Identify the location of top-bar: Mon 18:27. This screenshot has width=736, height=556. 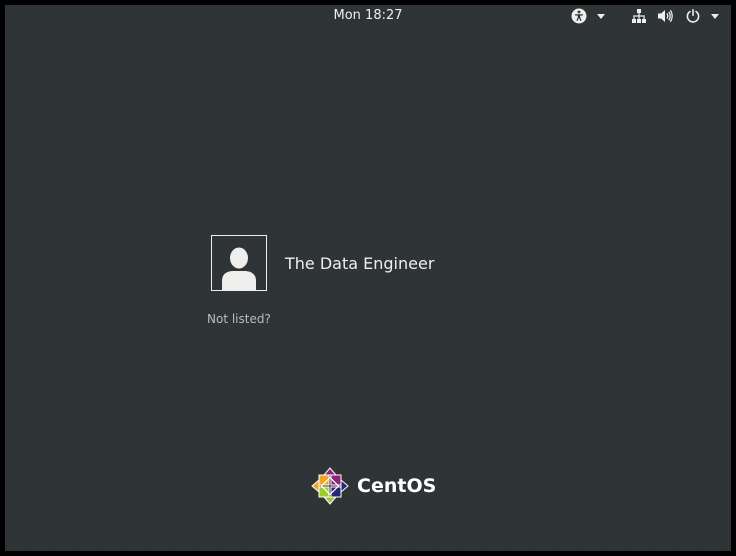
(368, 16).